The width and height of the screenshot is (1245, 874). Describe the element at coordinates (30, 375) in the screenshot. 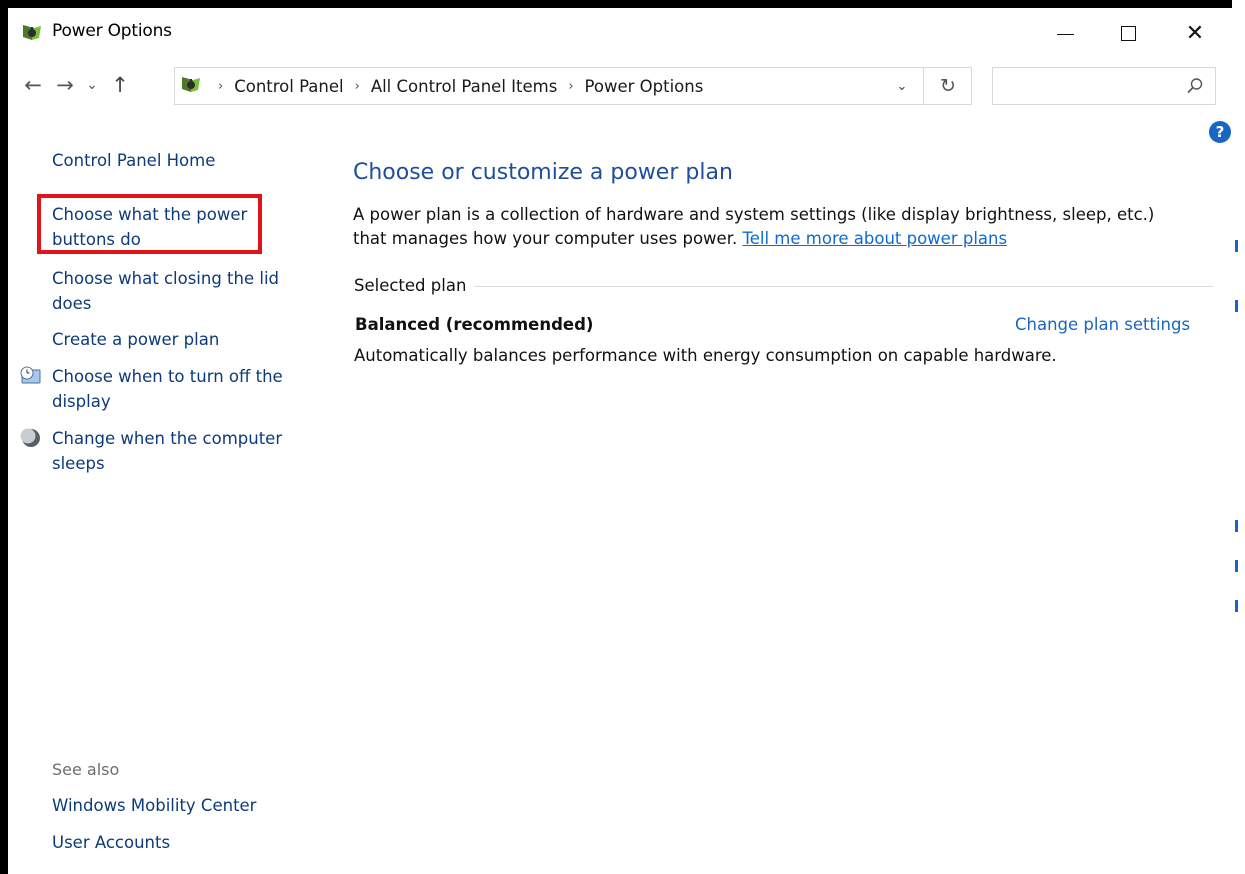

I see `display-clock-icon` at that location.